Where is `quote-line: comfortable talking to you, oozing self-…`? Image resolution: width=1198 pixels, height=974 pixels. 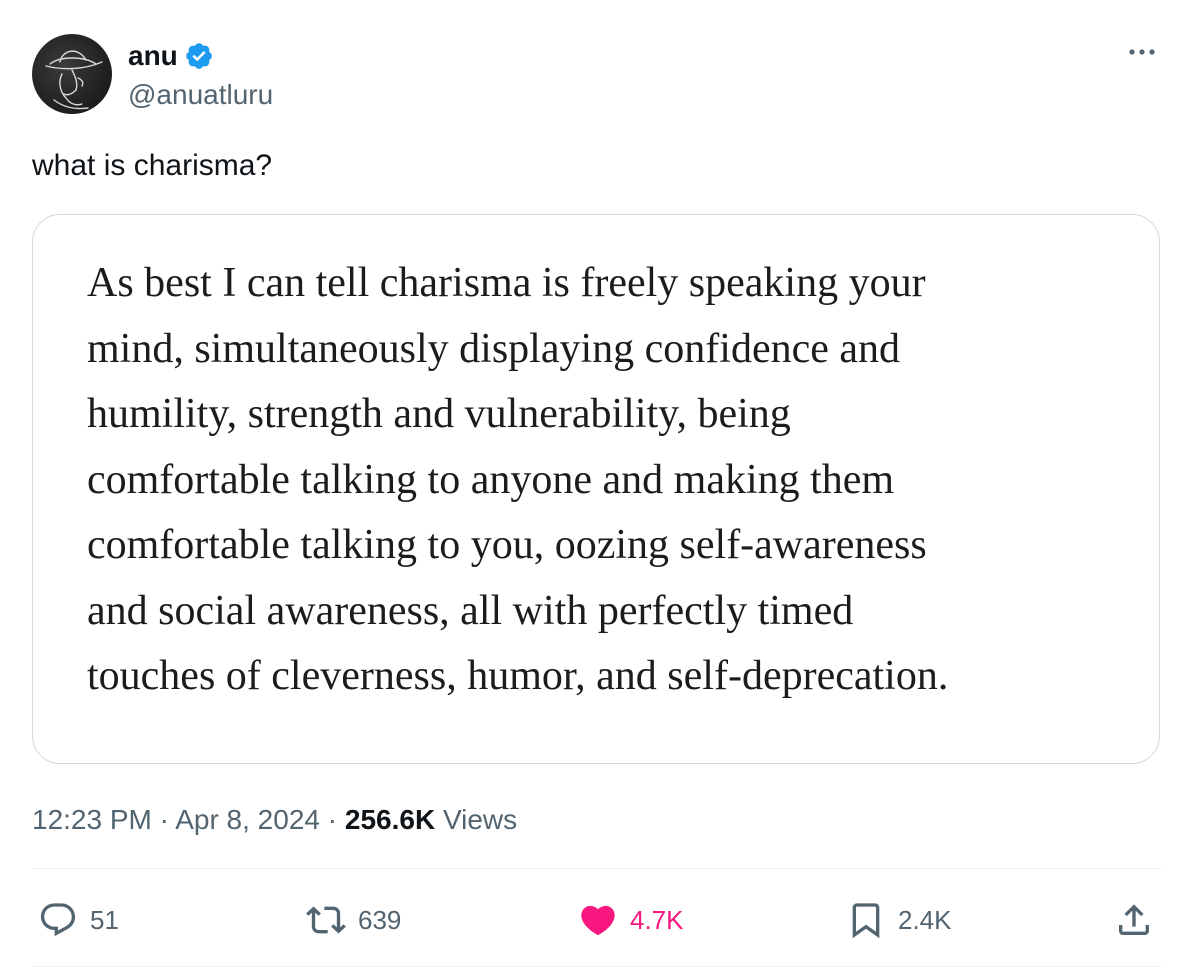 quote-line: comfortable talking to you, oozing self-… is located at coordinates (507, 545).